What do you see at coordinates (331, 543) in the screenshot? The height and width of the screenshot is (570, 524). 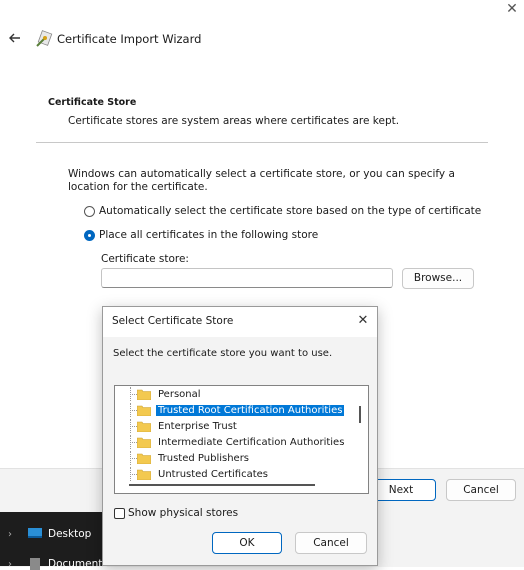 I see `dialog-cancel-button: Cancel` at bounding box center [331, 543].